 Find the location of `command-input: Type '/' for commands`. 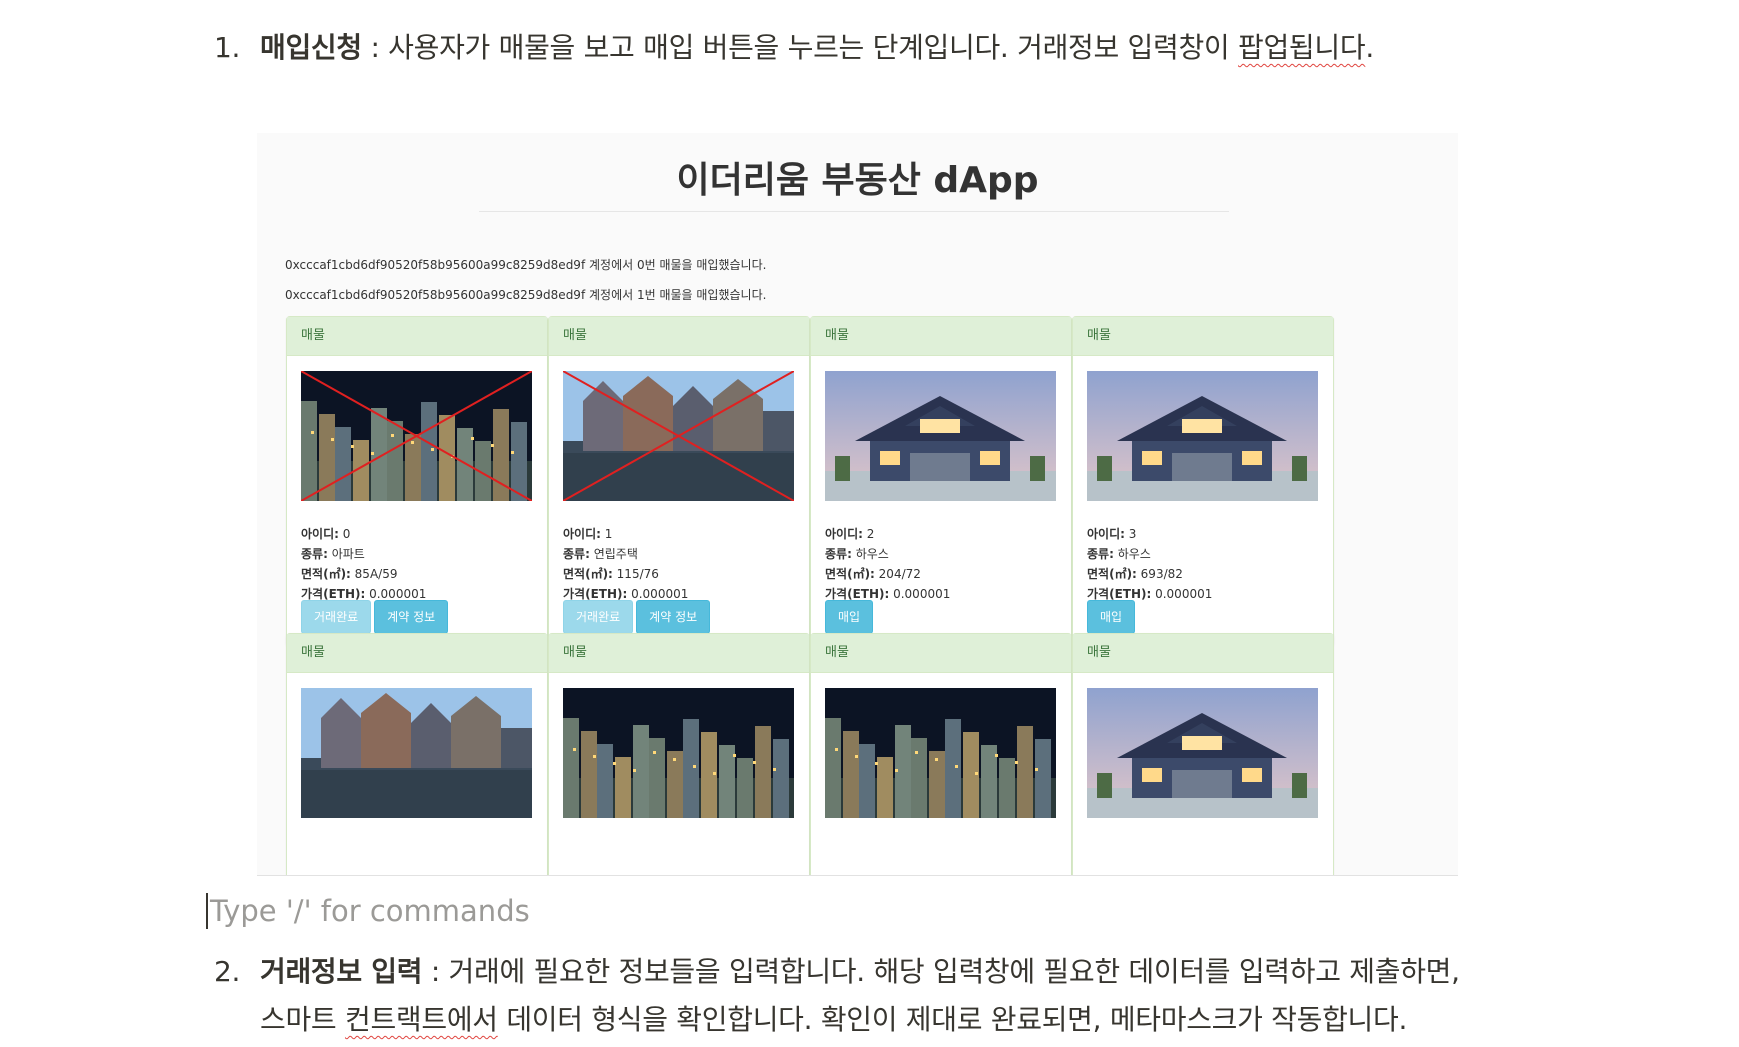

command-input: Type '/' for commands is located at coordinates (368, 911).